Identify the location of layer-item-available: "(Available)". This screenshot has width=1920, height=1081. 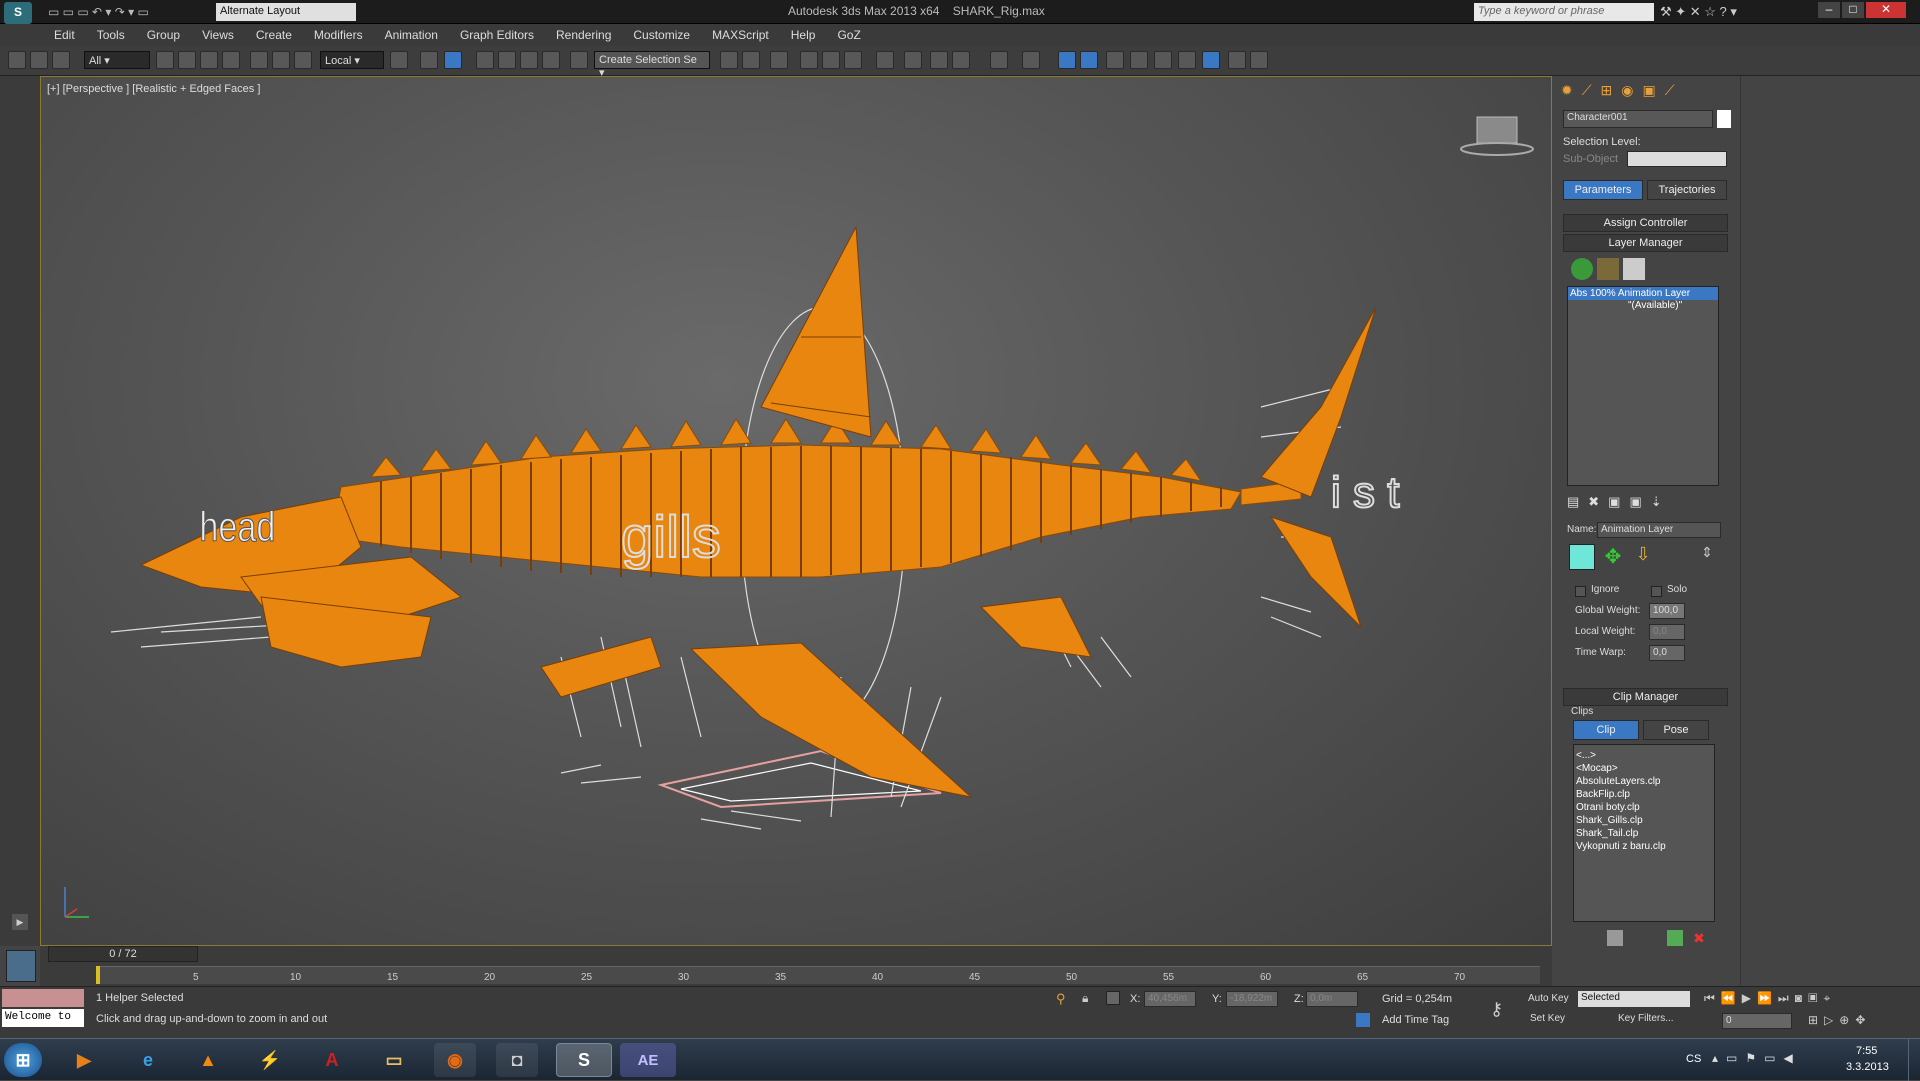
(1643, 305).